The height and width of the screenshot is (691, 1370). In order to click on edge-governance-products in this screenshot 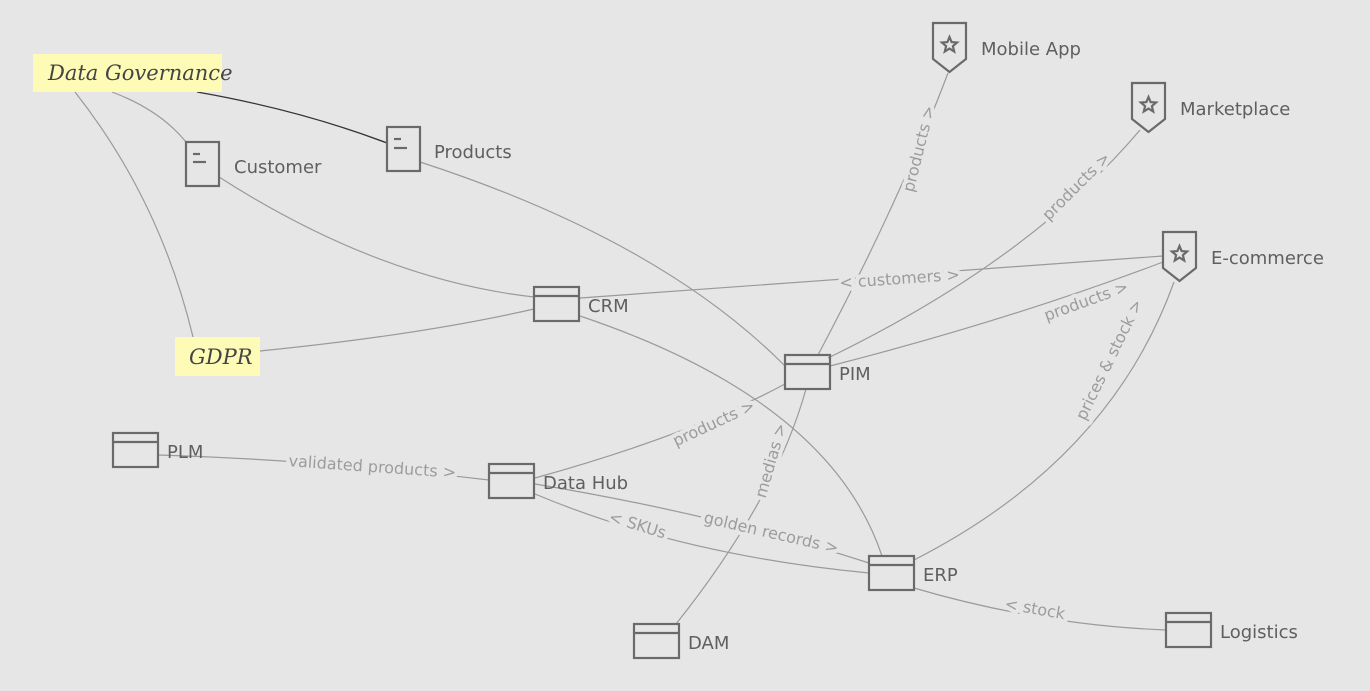, I will do `click(292, 117)`.